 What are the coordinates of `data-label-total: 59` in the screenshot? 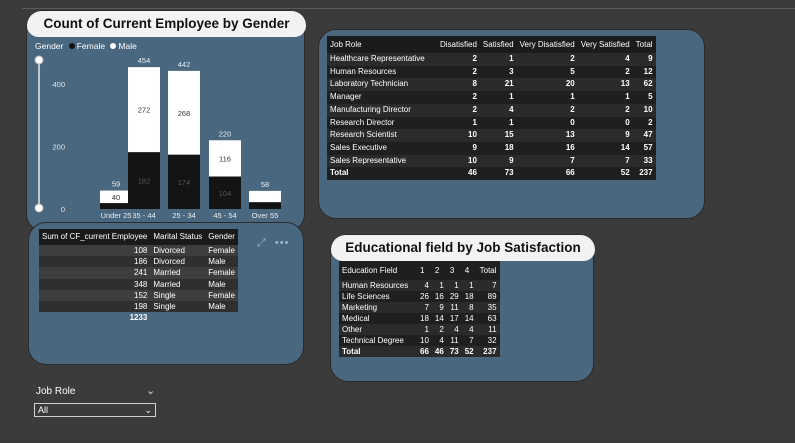 It's located at (116, 184).